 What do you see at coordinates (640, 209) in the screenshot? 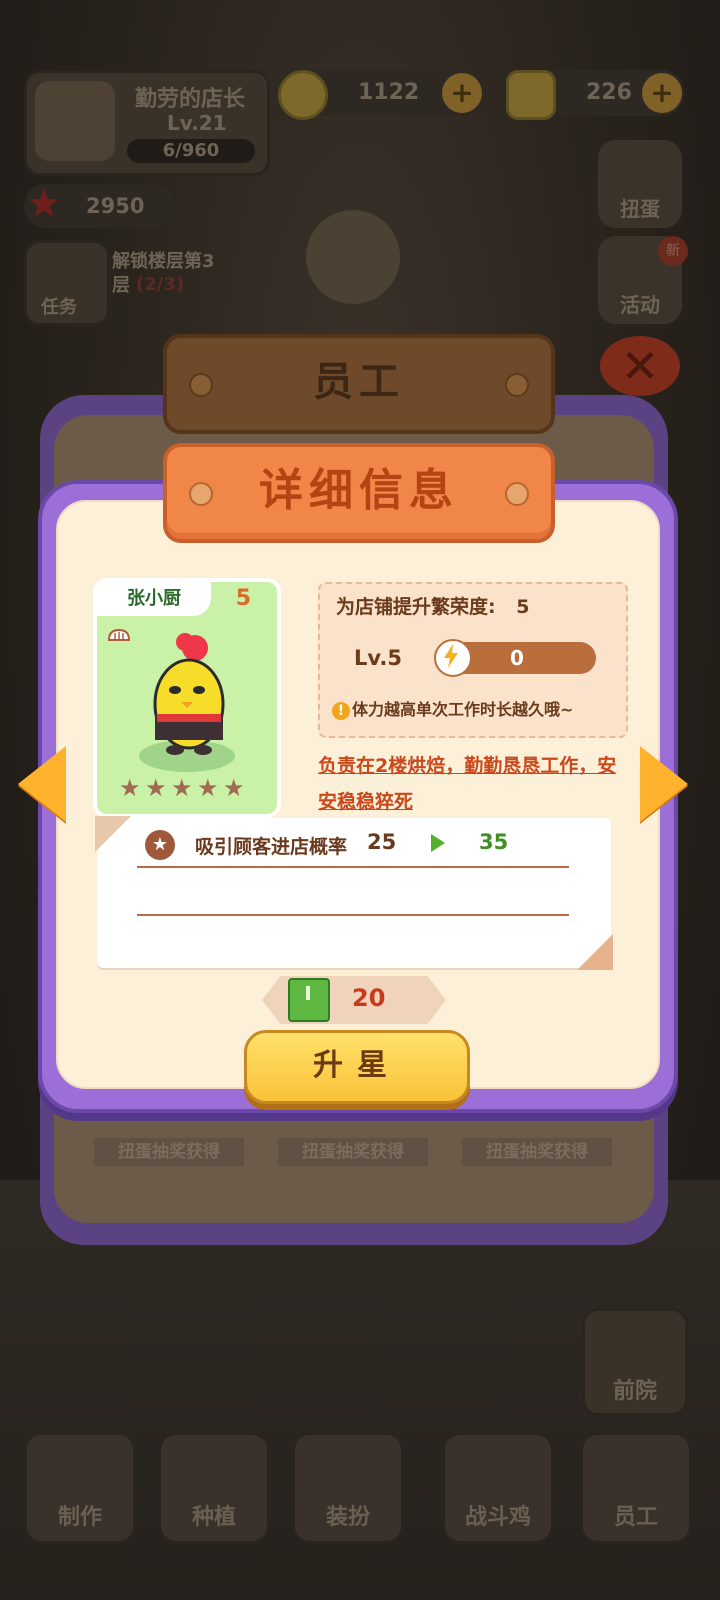
I see `gacha-label: 扭蛋` at bounding box center [640, 209].